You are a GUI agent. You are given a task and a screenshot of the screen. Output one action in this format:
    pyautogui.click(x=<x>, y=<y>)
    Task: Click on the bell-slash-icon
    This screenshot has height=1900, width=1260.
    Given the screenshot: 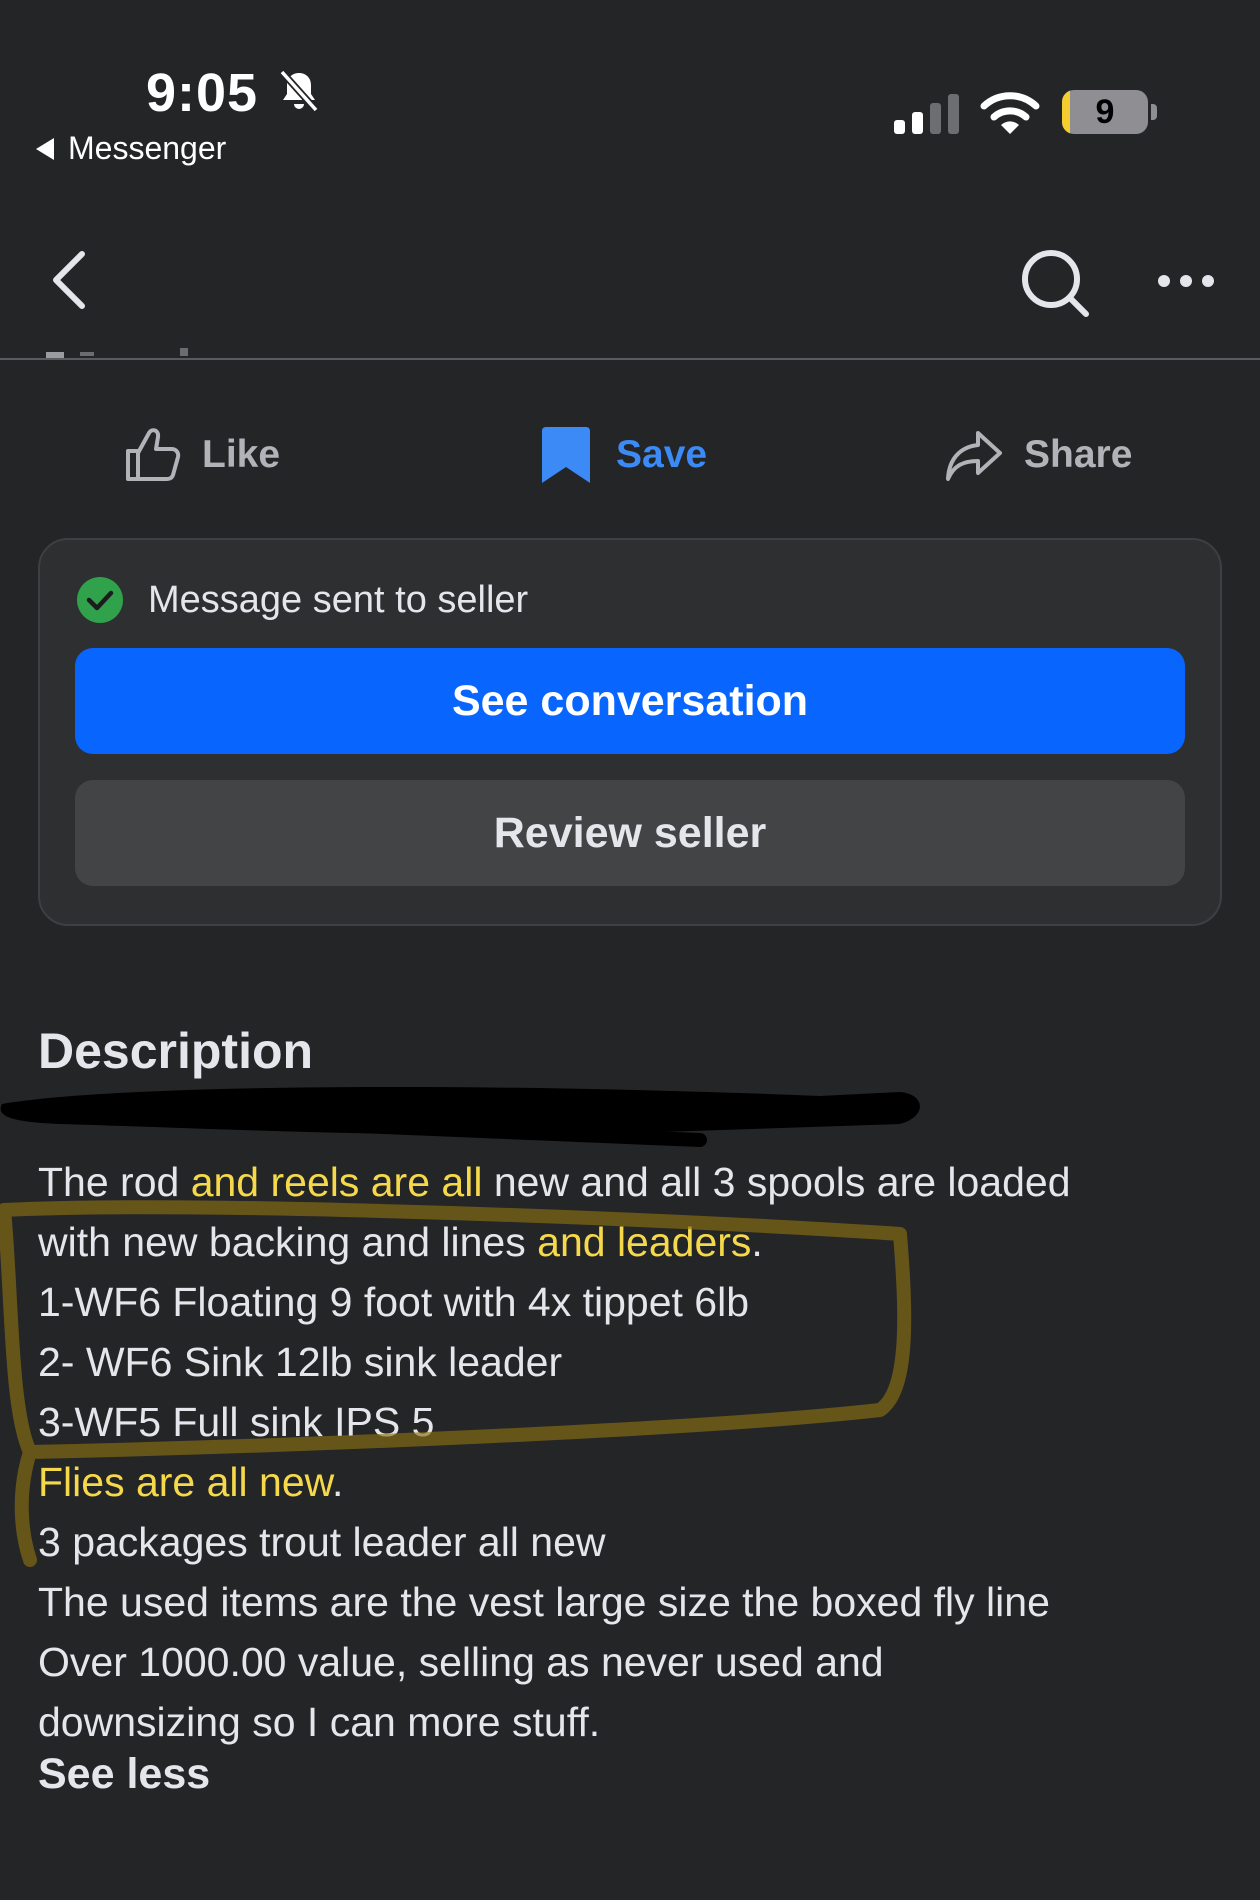 What is the action you would take?
    pyautogui.click(x=299, y=91)
    